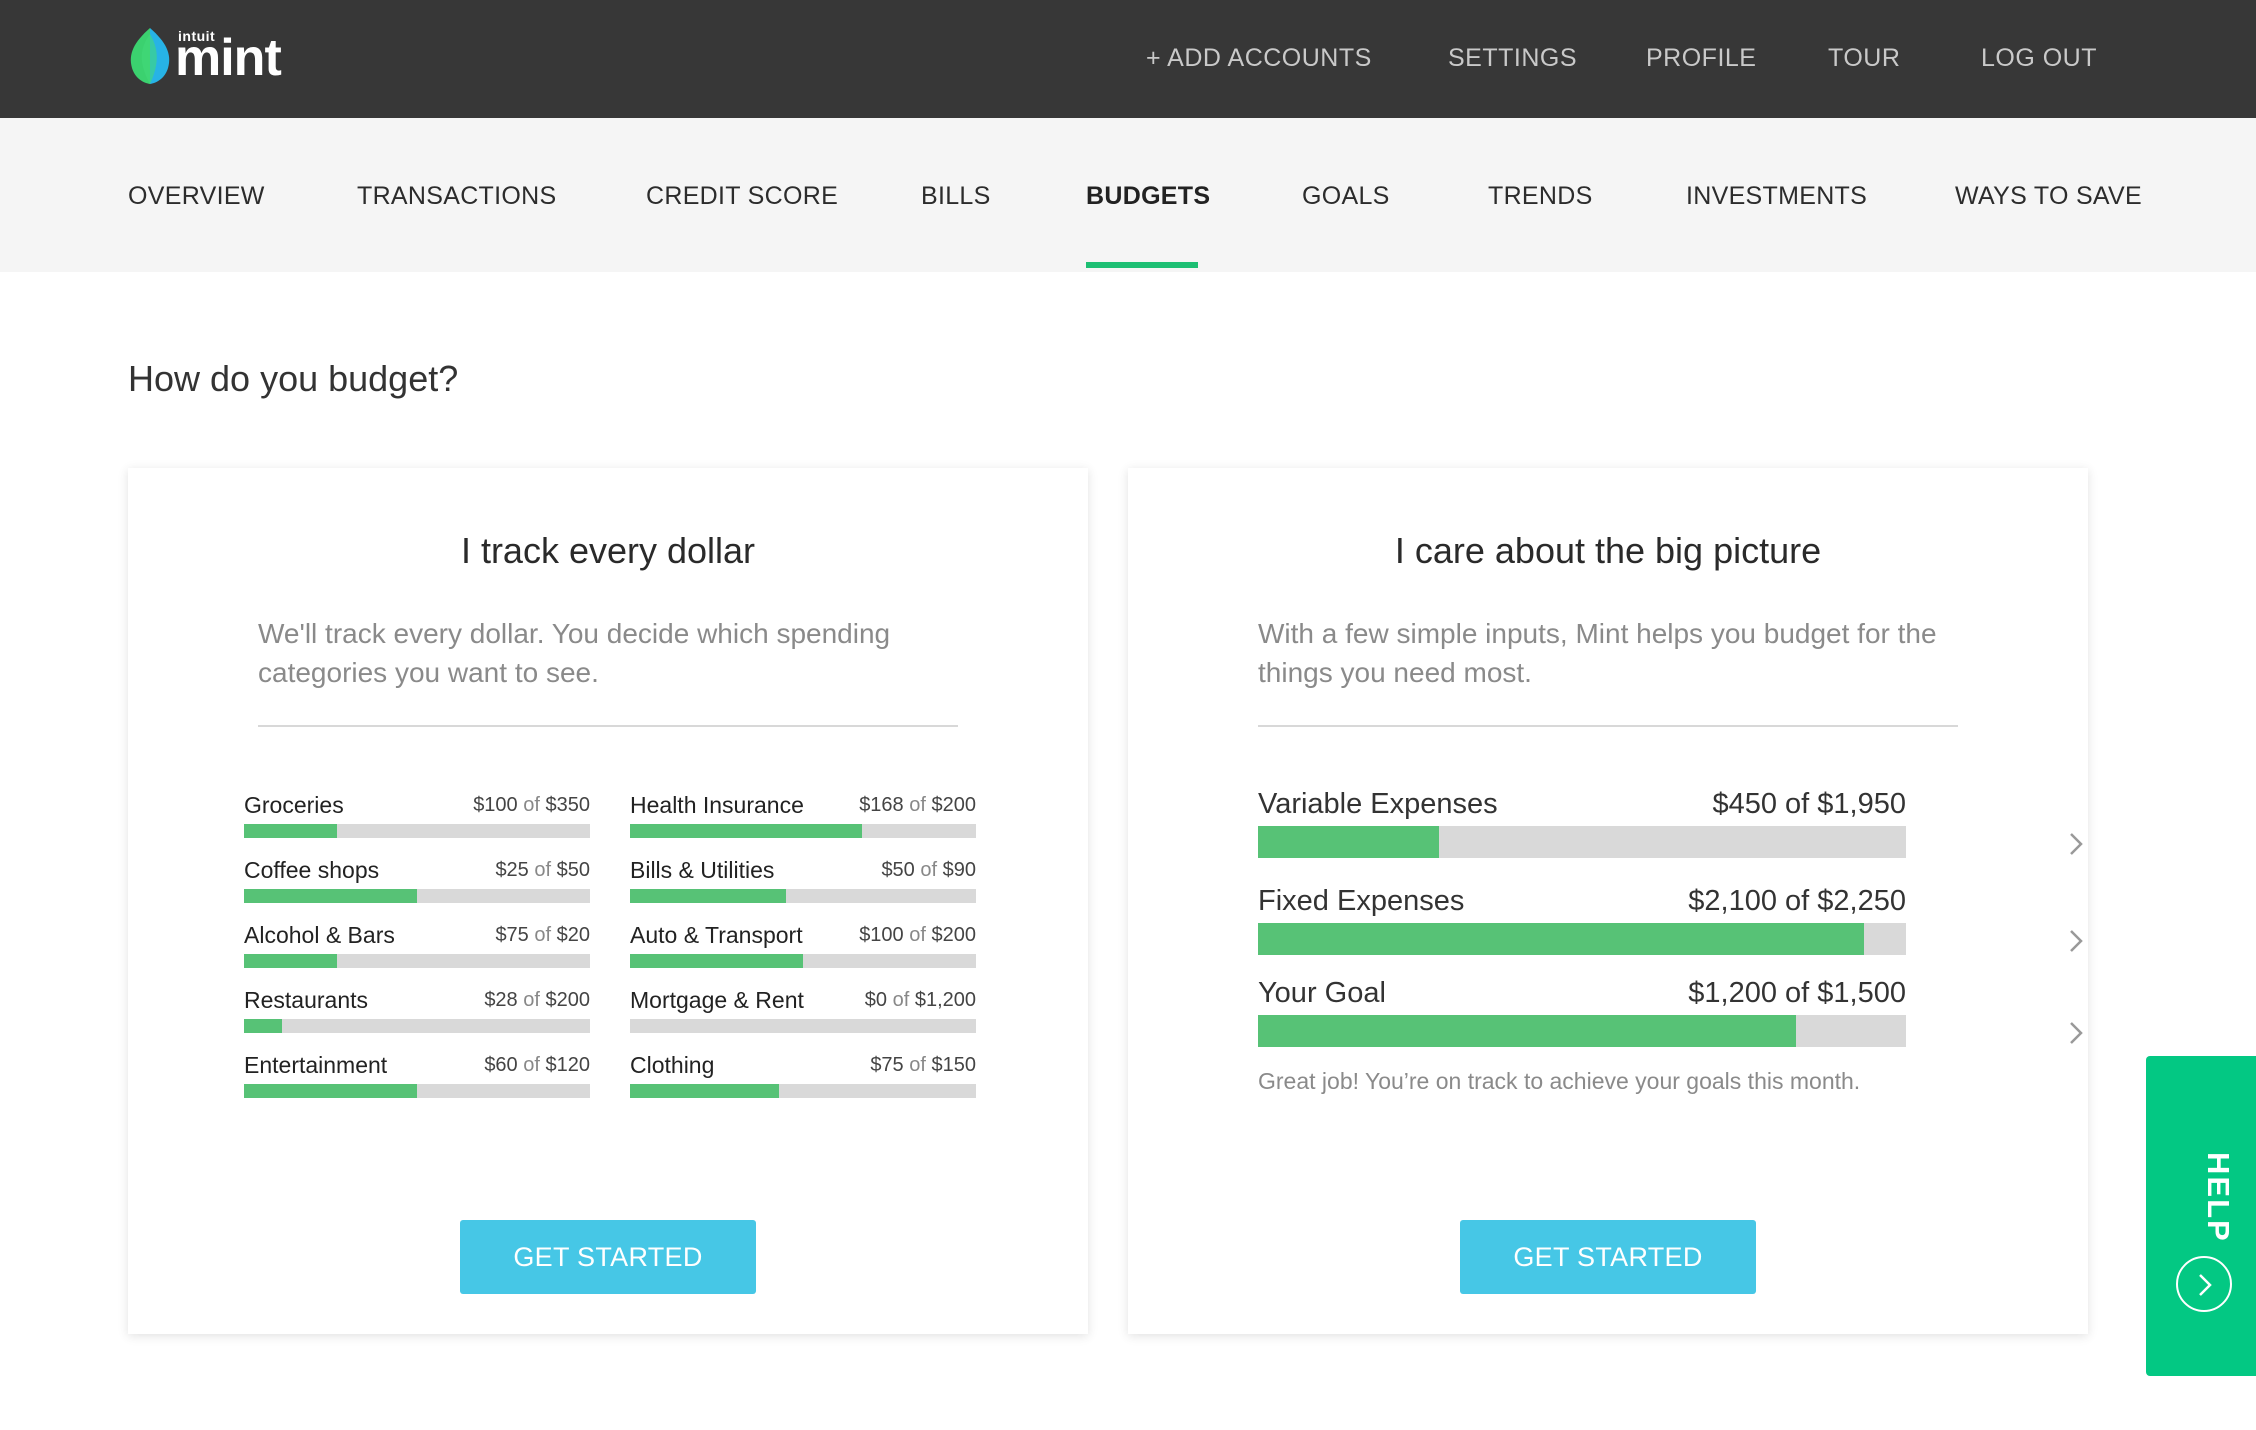  I want to click on tab-budgets: BUDGETS, so click(1148, 196).